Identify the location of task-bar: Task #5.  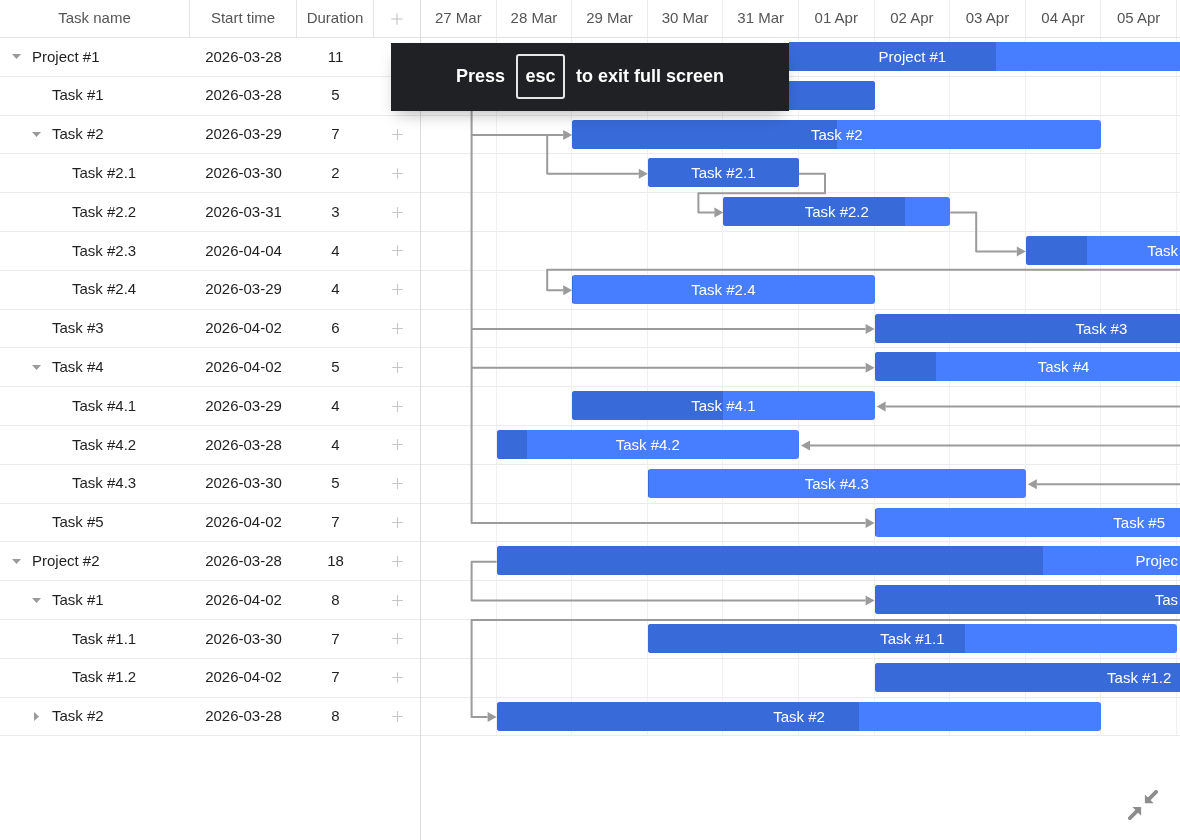
(1027, 522).